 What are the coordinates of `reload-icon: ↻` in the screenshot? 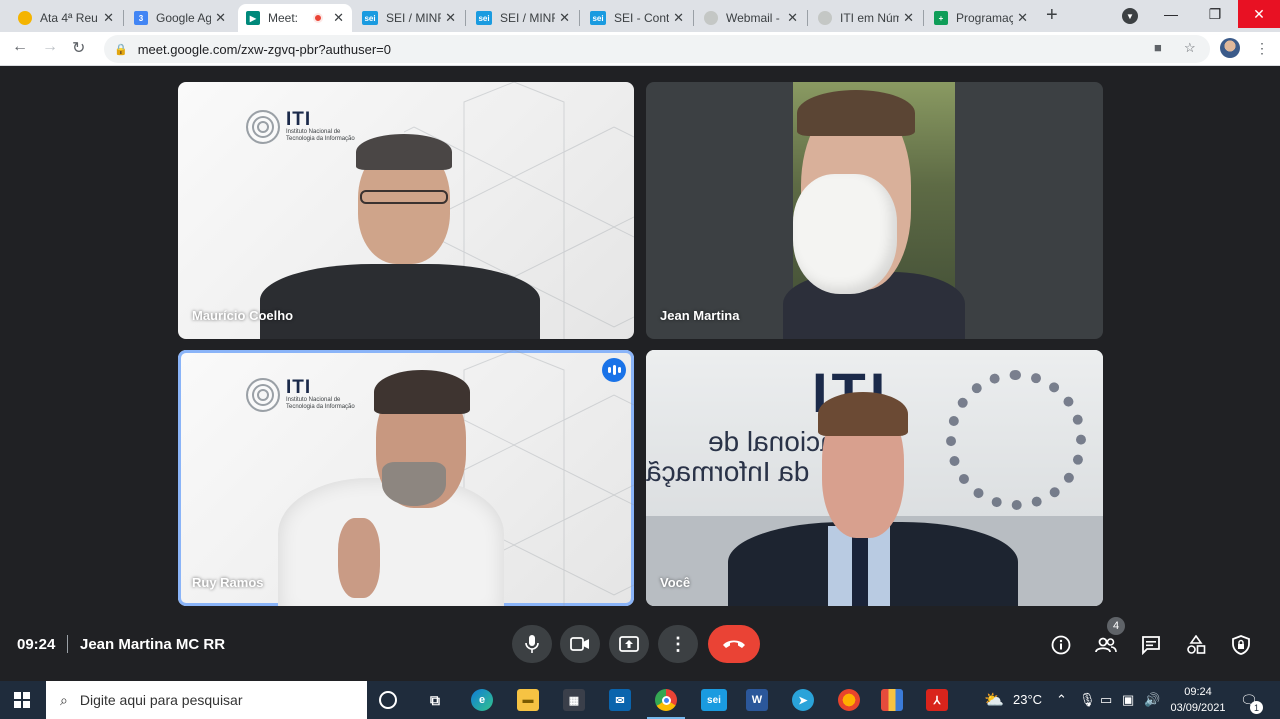 It's located at (78, 48).